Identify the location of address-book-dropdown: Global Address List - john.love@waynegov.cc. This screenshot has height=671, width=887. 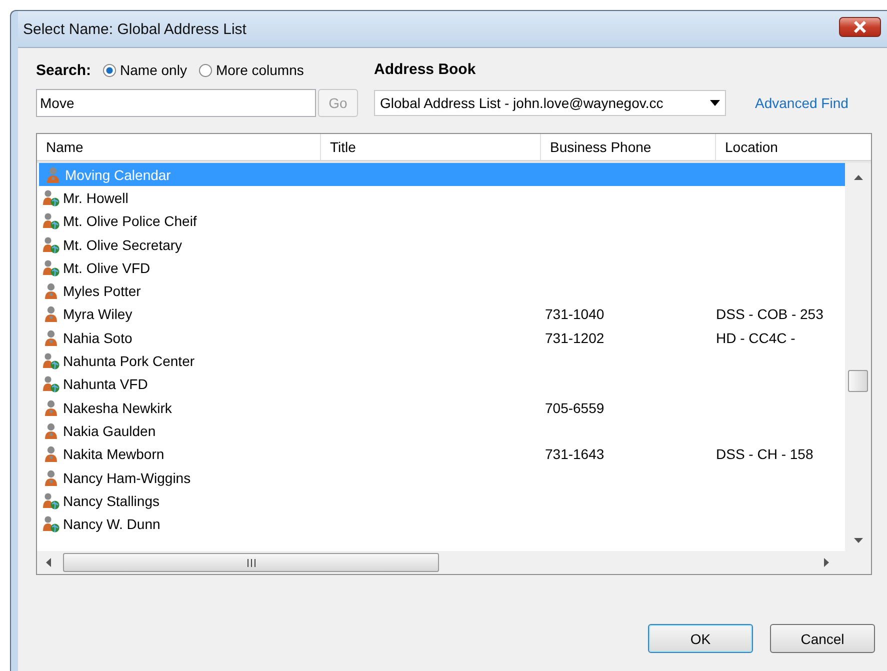
(550, 103).